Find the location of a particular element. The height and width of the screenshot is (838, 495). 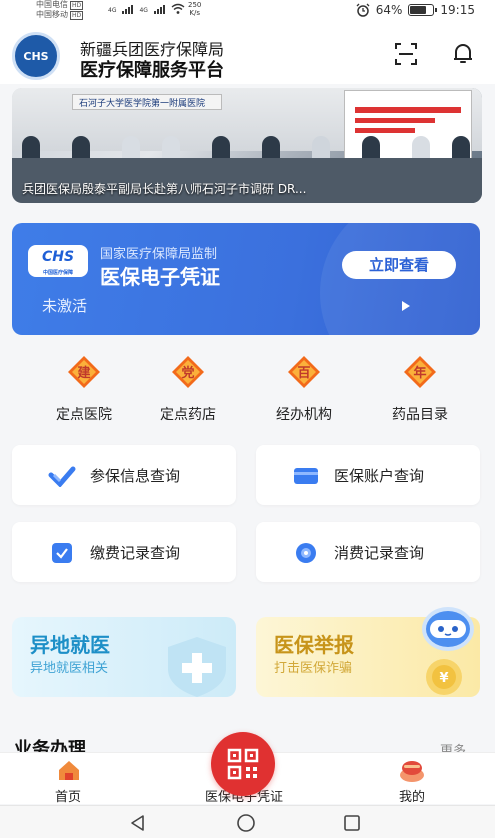

chs-logo-sub: 中国医疗保障 is located at coordinates (57, 273).